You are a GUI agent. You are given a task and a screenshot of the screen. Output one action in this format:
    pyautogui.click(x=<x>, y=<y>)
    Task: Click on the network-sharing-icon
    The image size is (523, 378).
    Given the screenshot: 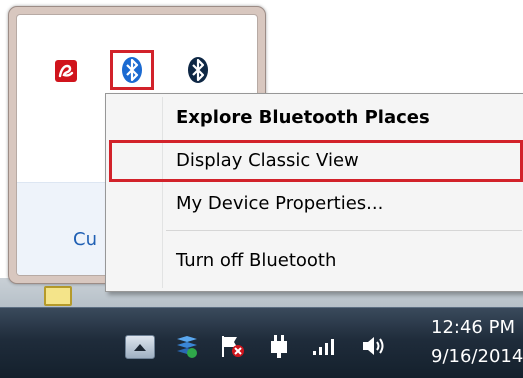 What is the action you would take?
    pyautogui.click(x=187, y=346)
    